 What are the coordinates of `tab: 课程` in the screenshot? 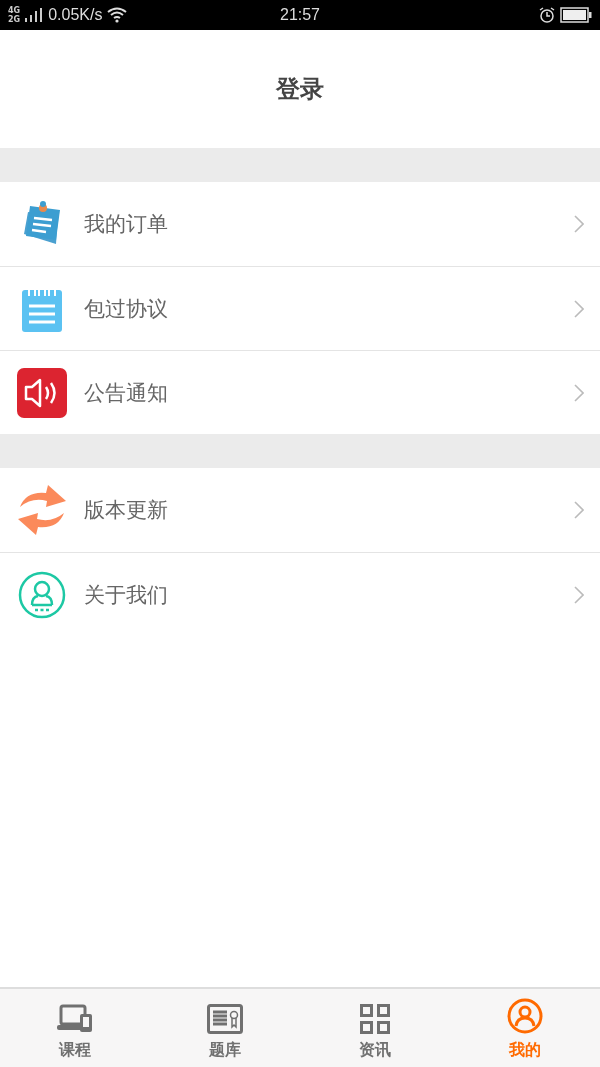 It's located at (75, 1028).